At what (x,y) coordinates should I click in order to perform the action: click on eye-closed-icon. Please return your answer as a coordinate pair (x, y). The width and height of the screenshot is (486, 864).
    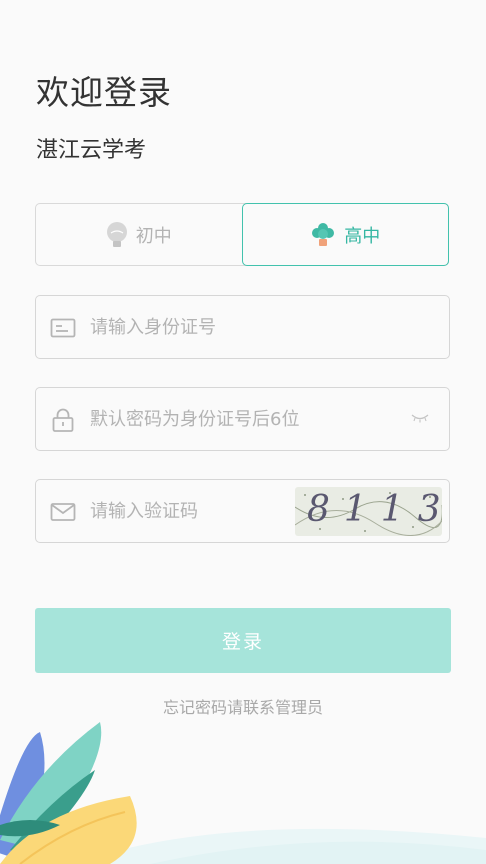
    Looking at the image, I should click on (420, 418).